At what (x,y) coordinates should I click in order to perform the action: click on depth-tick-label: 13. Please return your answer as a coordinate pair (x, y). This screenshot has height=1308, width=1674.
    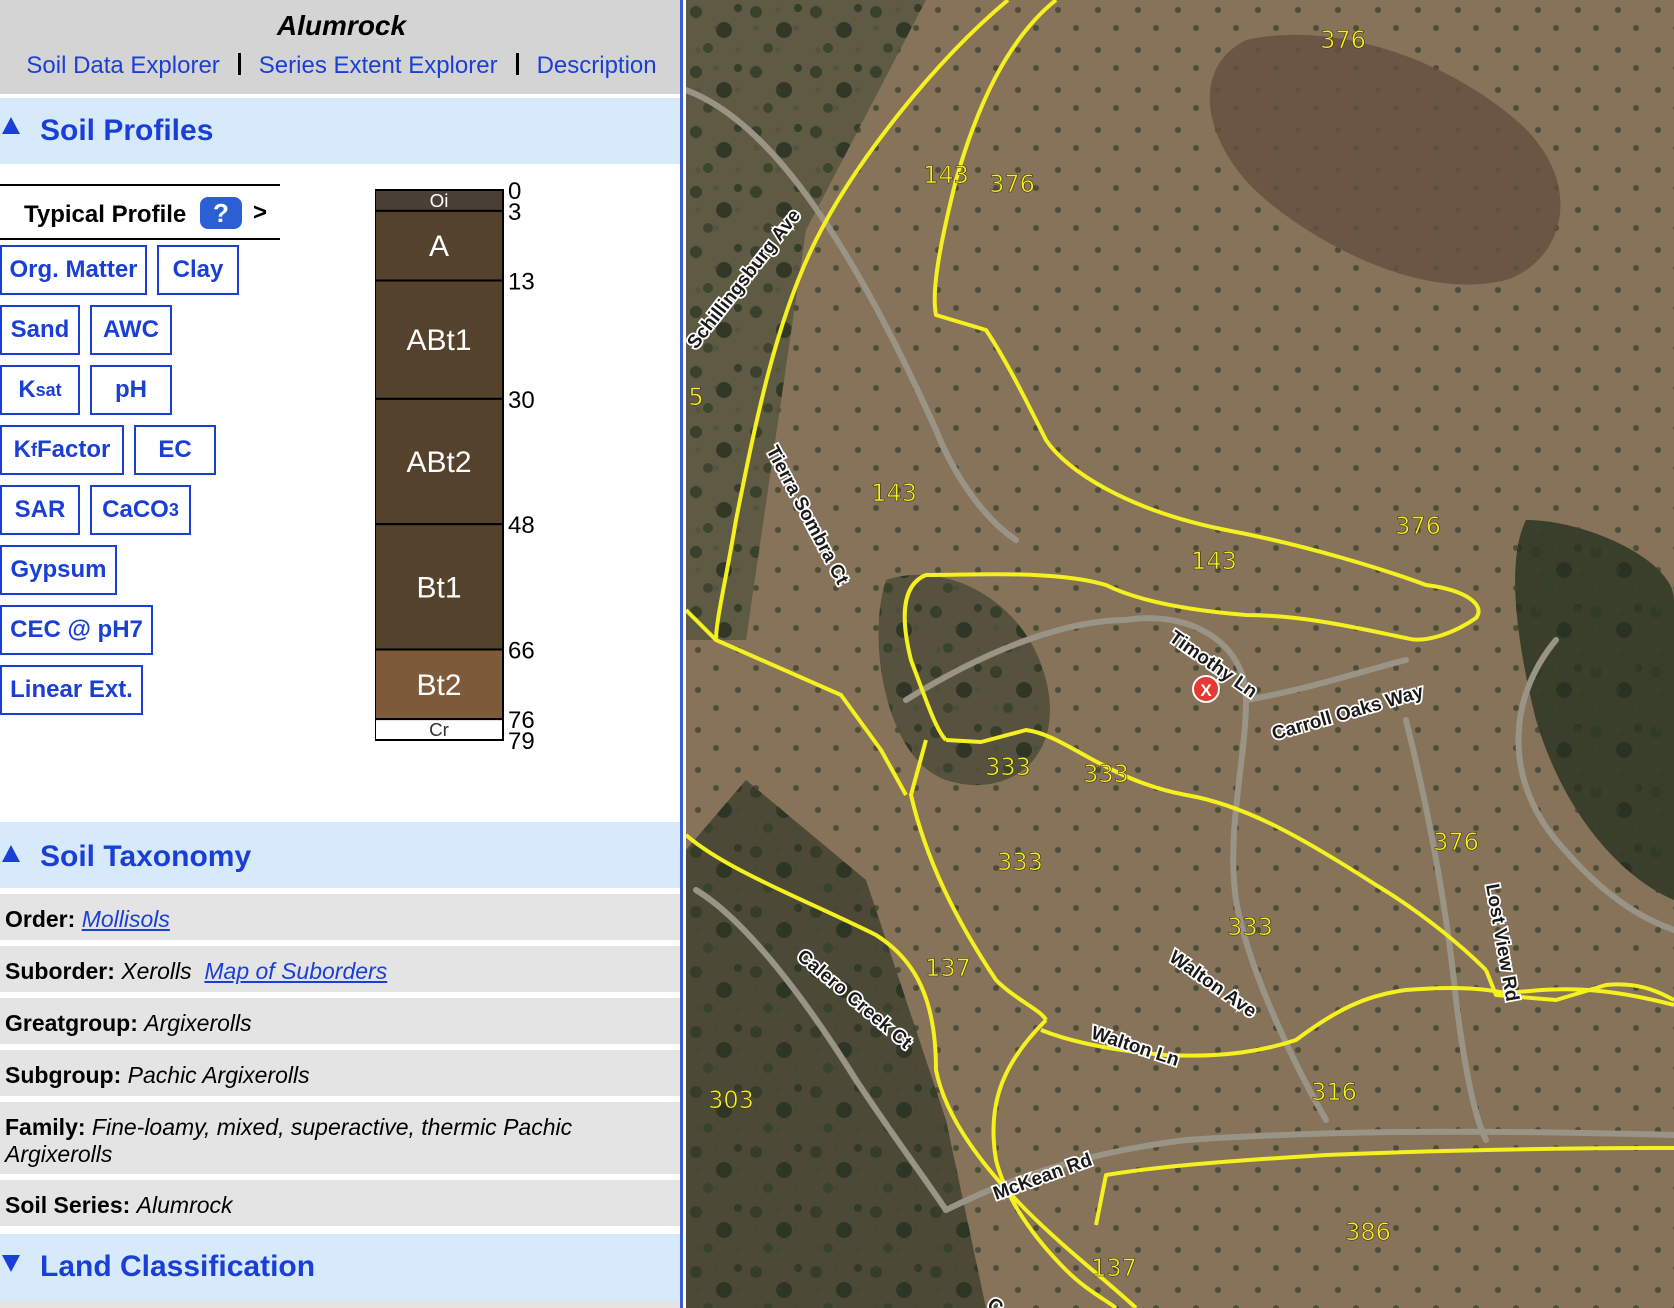
    Looking at the image, I should click on (521, 282).